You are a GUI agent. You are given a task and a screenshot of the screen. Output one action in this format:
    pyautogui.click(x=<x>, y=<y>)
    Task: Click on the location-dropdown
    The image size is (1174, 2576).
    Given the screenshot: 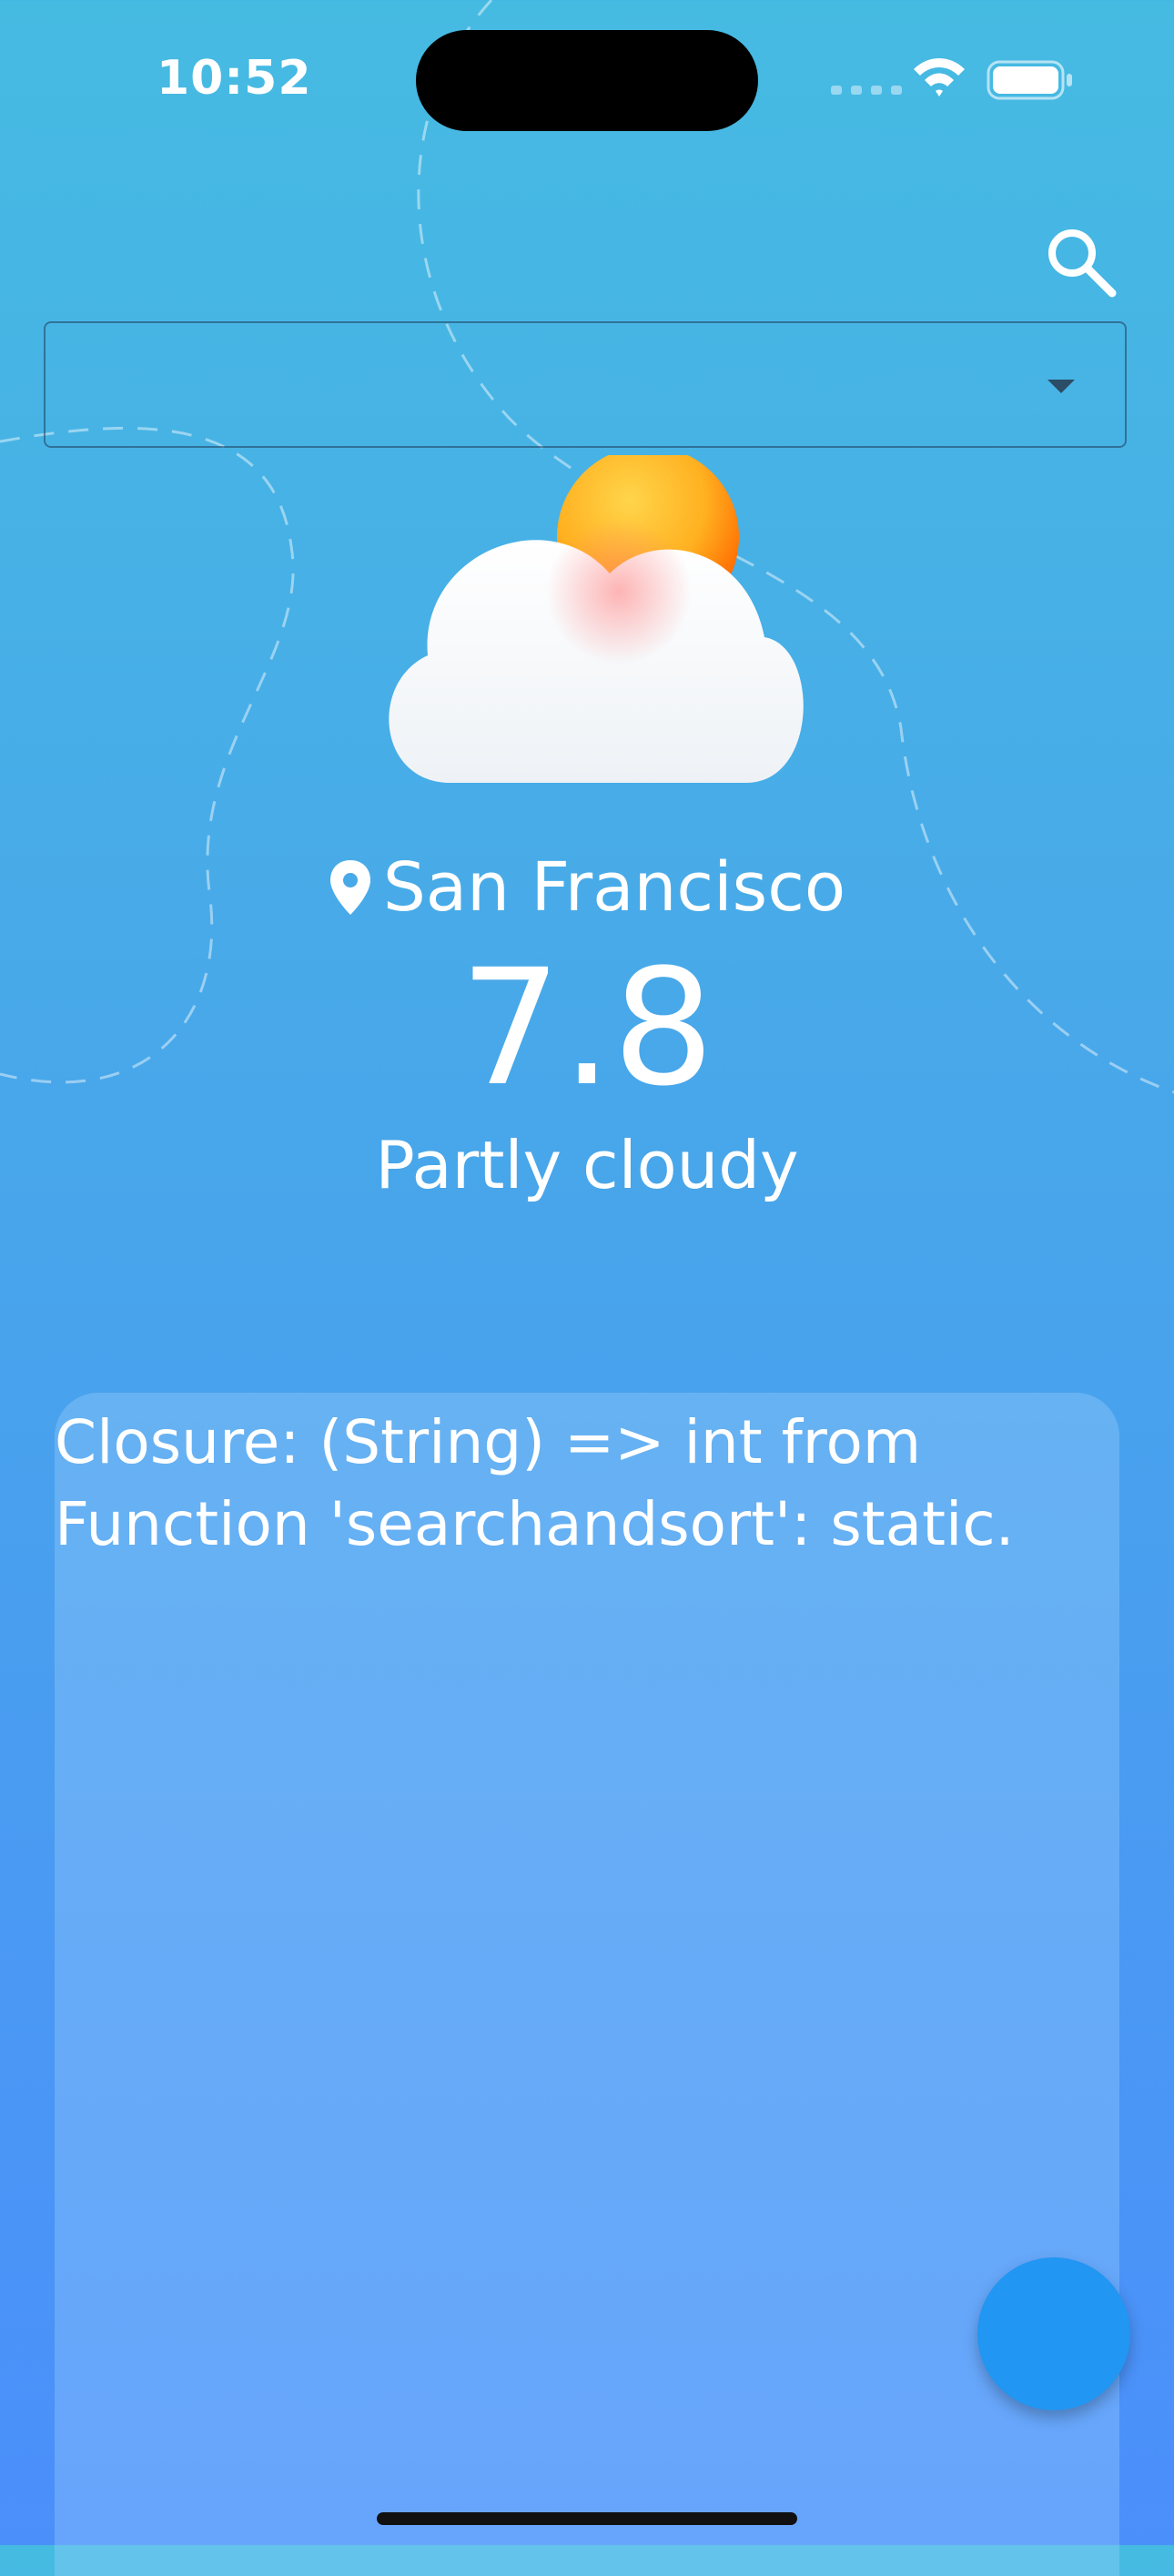 What is the action you would take?
    pyautogui.click(x=585, y=384)
    